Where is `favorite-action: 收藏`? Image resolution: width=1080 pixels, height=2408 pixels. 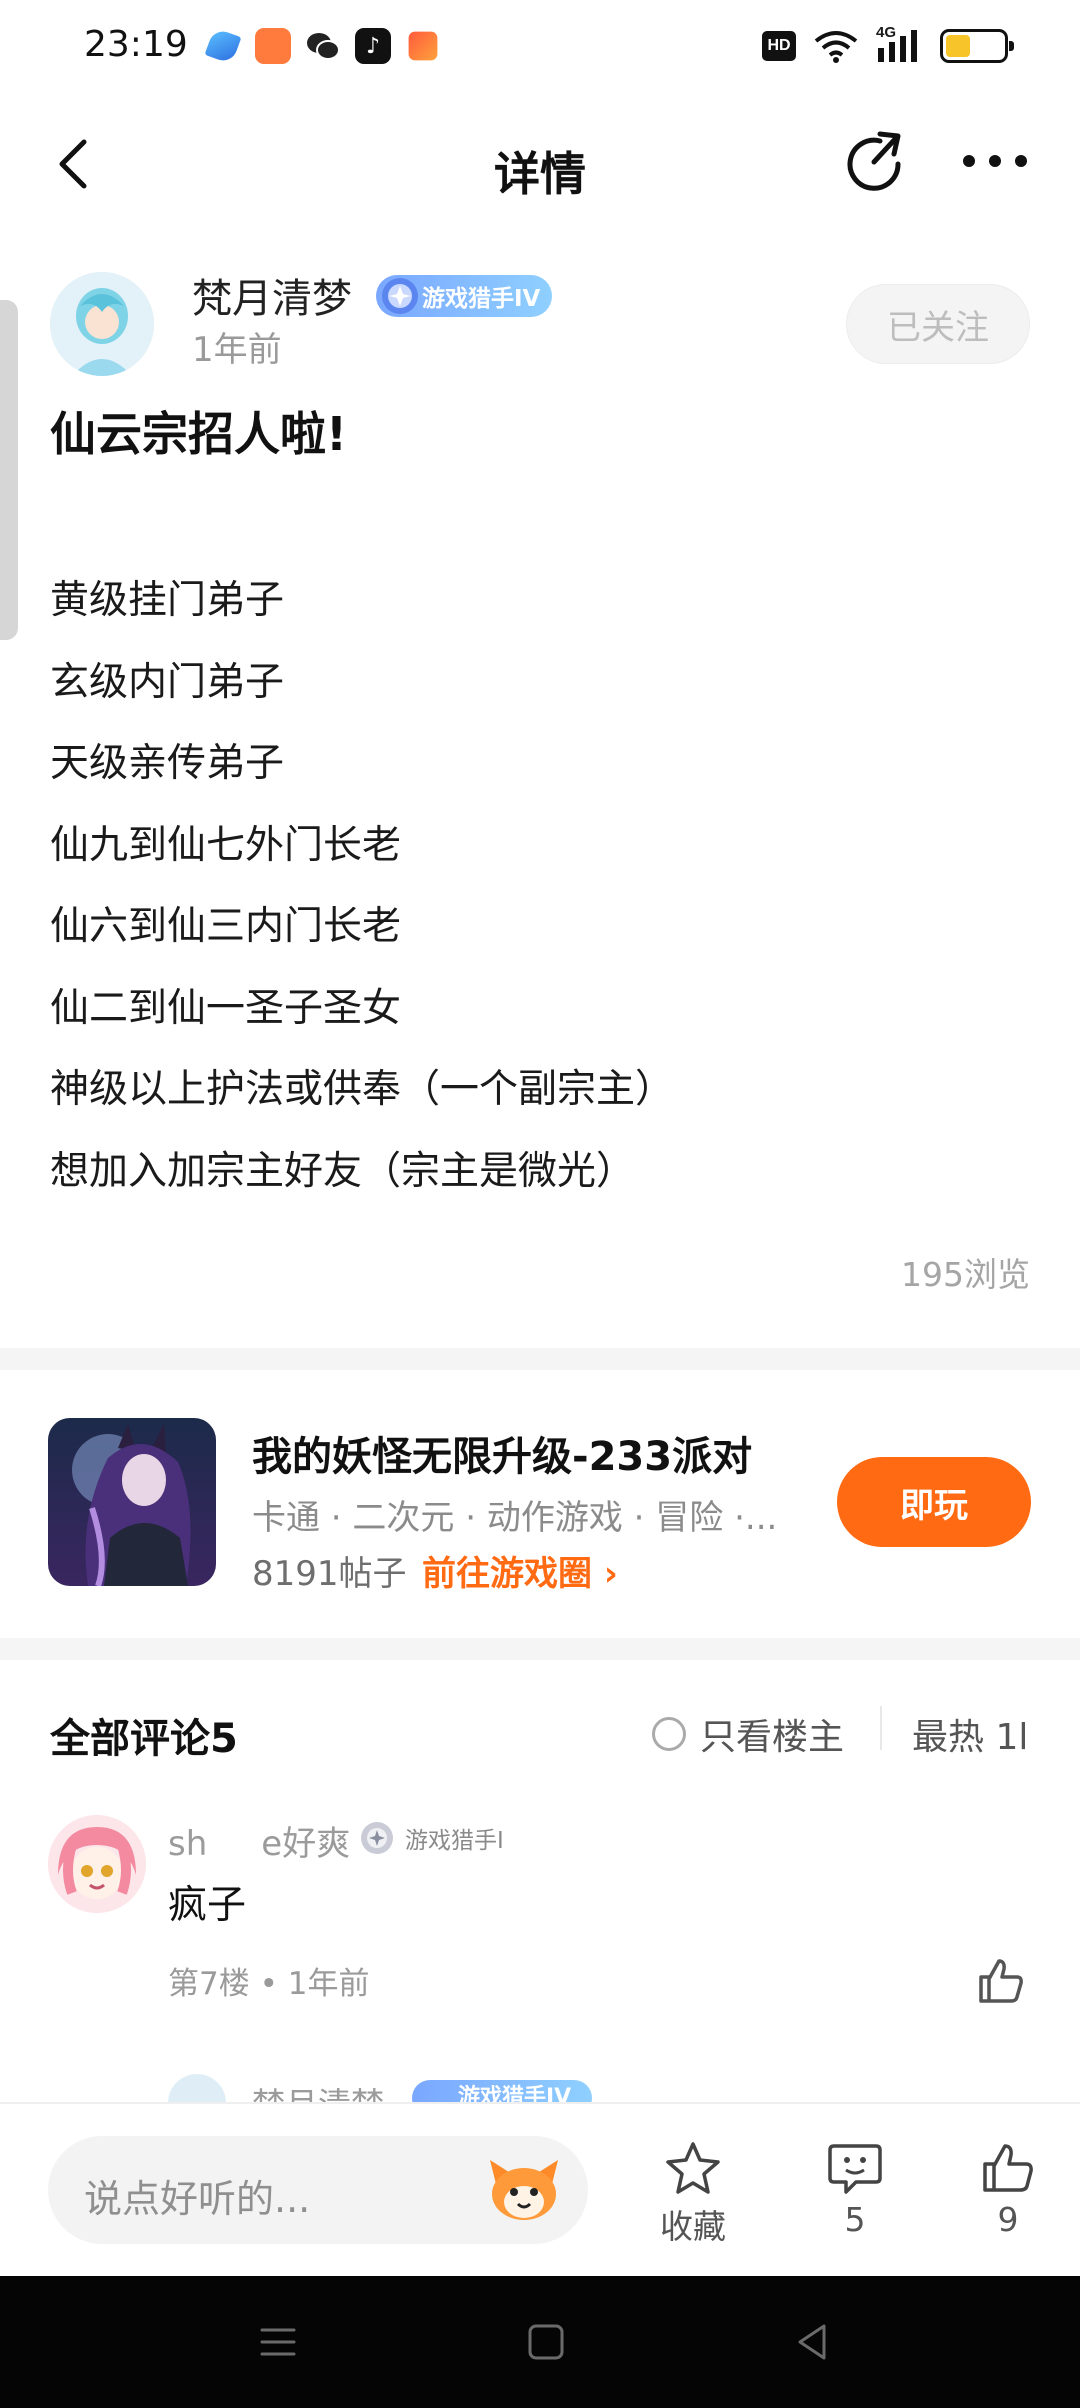 favorite-action: 收藏 is located at coordinates (693, 2194).